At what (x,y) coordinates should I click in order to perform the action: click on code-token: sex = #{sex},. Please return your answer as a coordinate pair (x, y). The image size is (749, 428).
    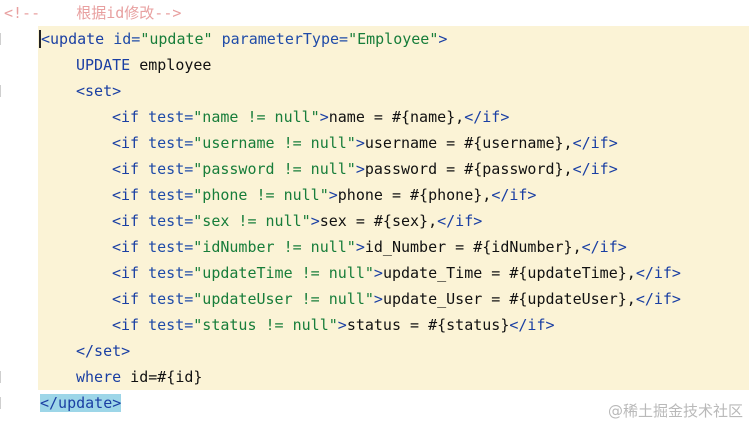
    Looking at the image, I should click on (378, 221).